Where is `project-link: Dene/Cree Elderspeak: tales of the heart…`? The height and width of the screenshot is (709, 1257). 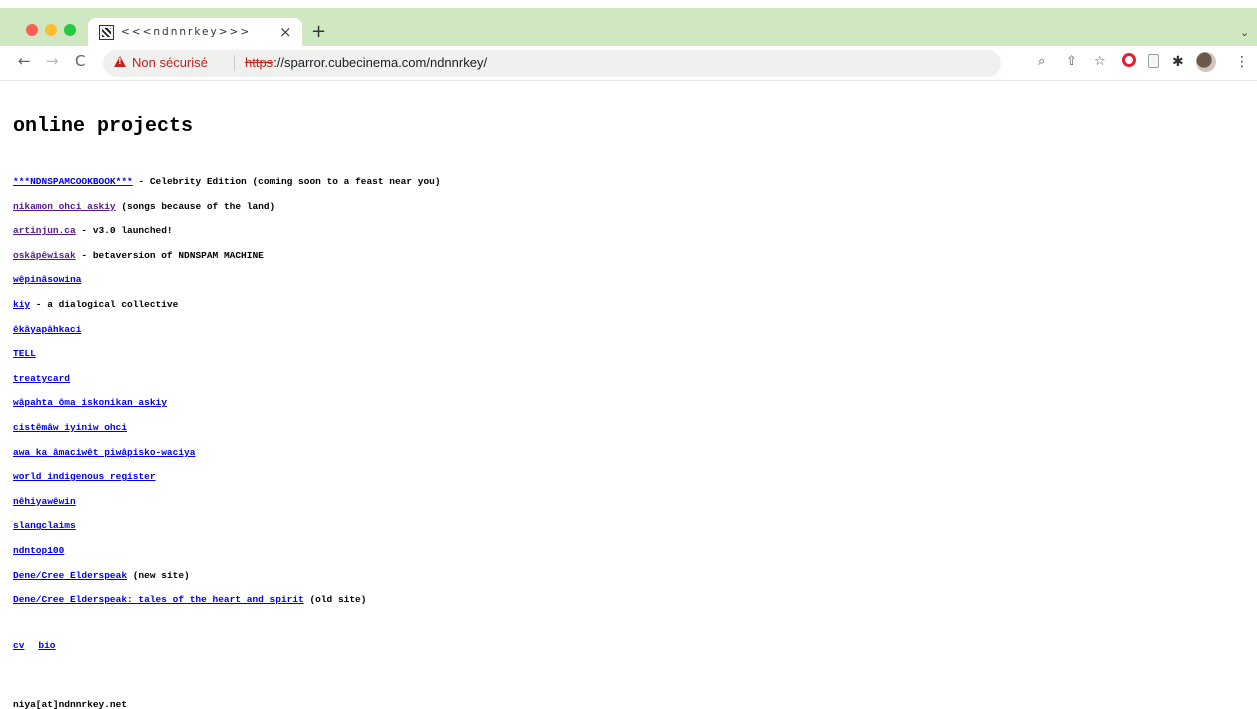 project-link: Dene/Cree Elderspeak: tales of the heart… is located at coordinates (158, 599).